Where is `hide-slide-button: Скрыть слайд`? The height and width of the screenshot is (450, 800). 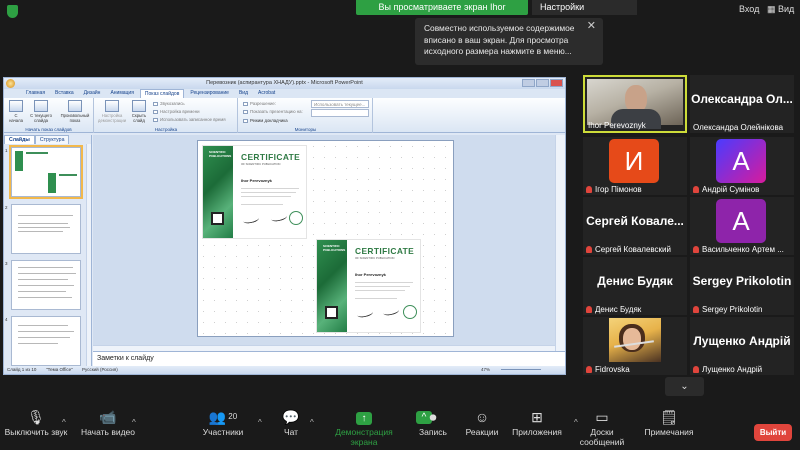
hide-slide-button: Скрыть слайд is located at coordinates (139, 111).